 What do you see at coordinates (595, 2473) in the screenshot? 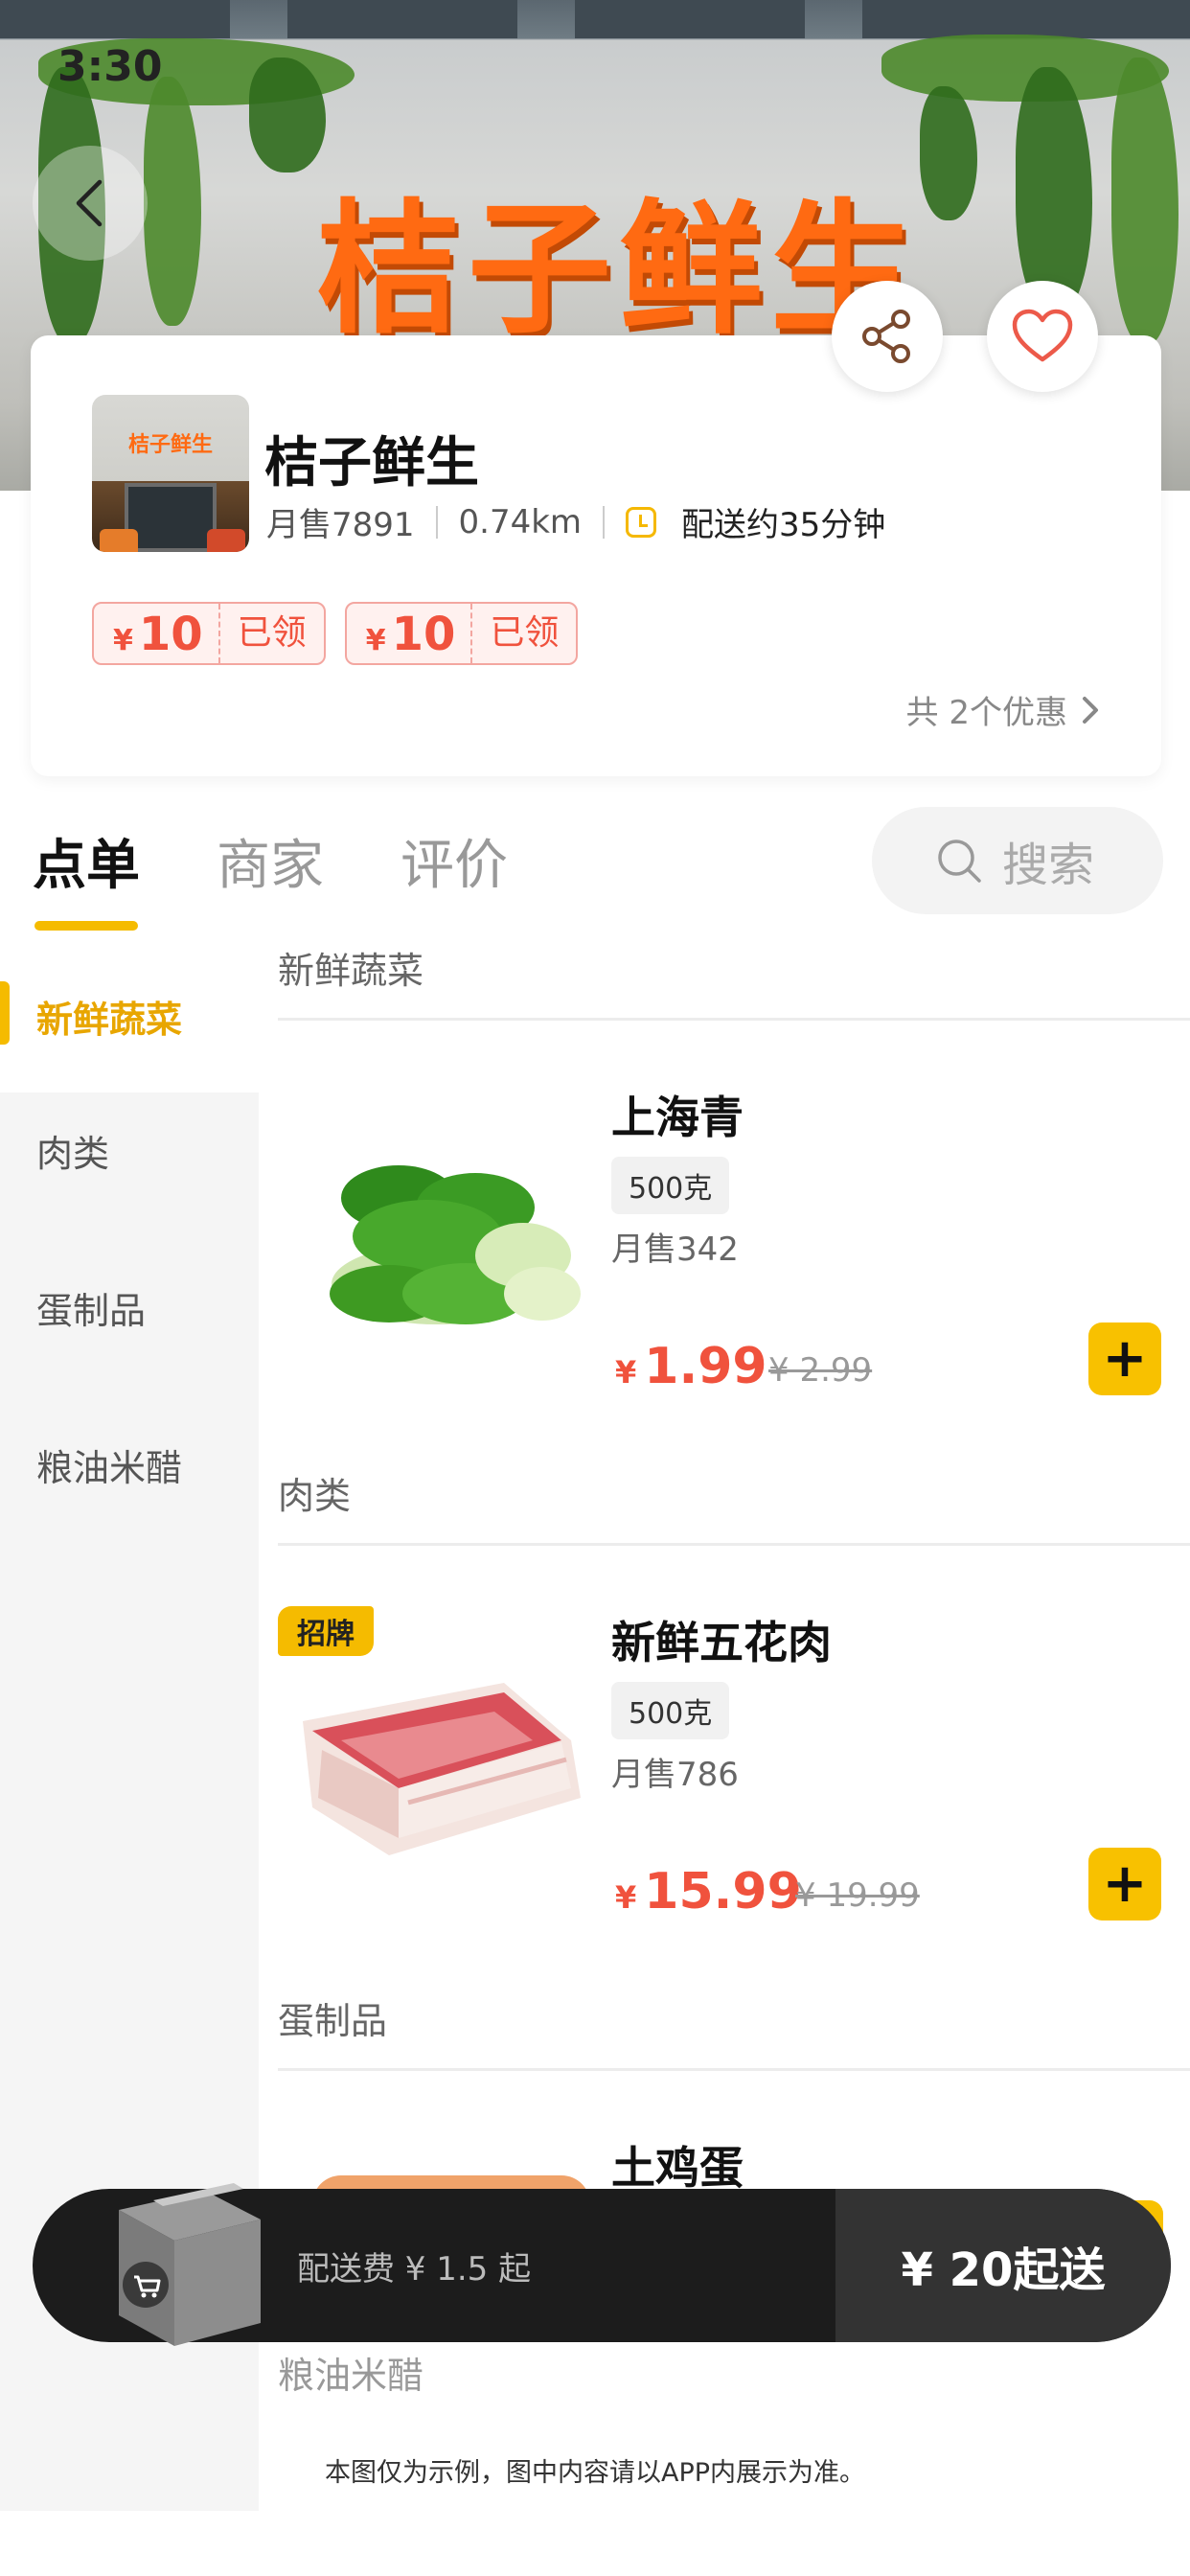
I see `disclaimer-text: 本图仅为示例，图中内容请以APP内展示为准。` at bounding box center [595, 2473].